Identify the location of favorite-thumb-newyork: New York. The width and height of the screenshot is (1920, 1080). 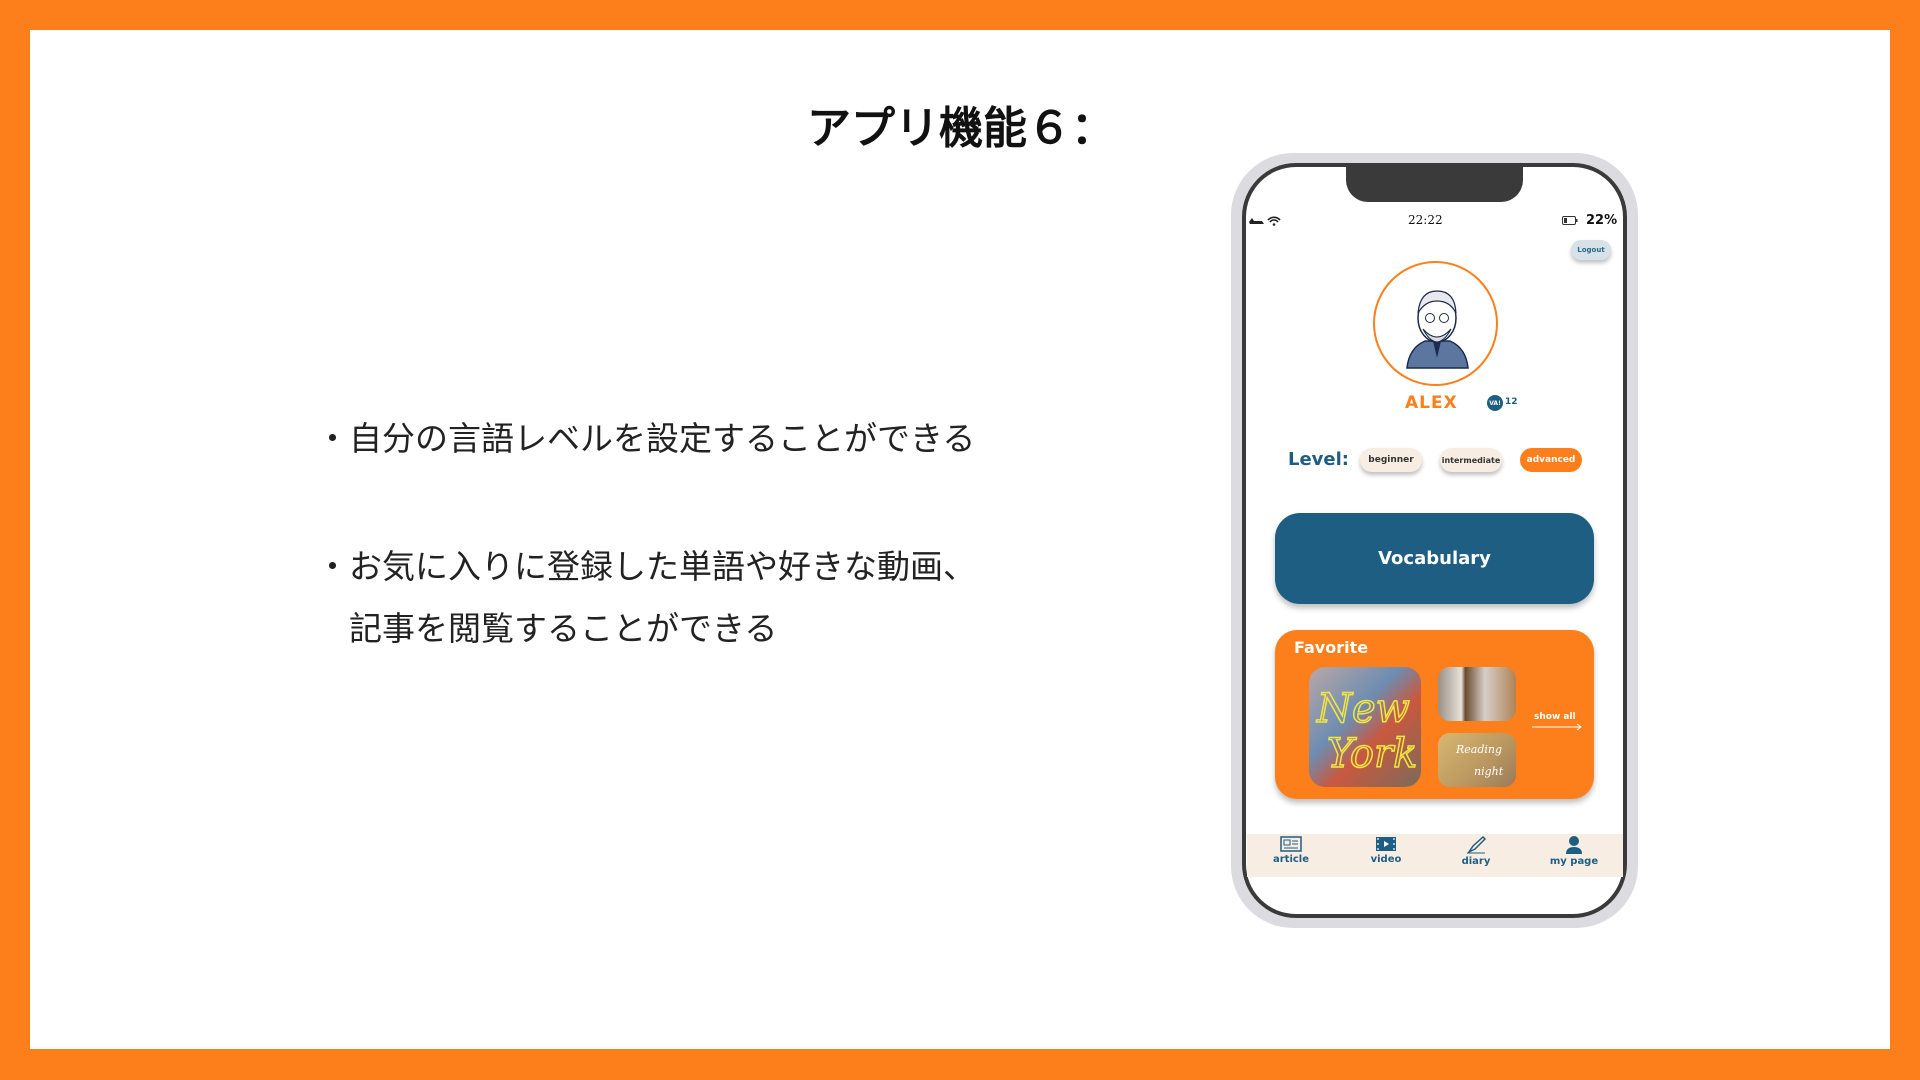
(1365, 727).